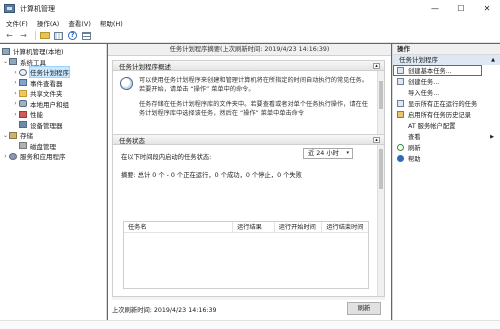 The height and width of the screenshot is (329, 500). I want to click on title-bar: 计算机管理 — ☐ ✕, so click(250, 8).